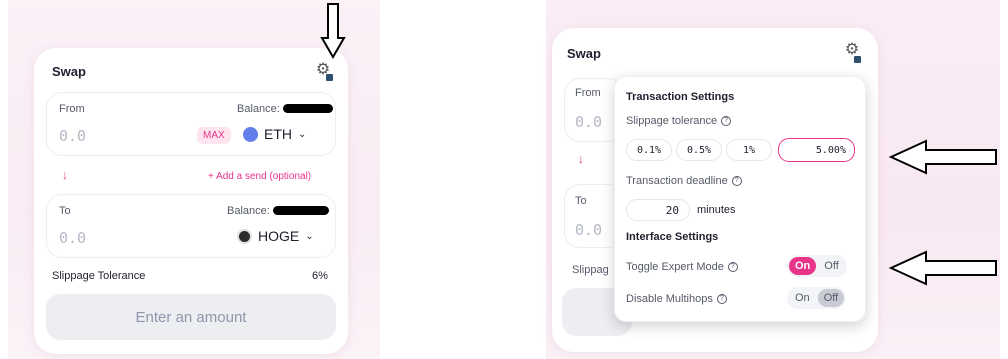 The height and width of the screenshot is (359, 1008). I want to click on expert-mode-on: On, so click(803, 266).